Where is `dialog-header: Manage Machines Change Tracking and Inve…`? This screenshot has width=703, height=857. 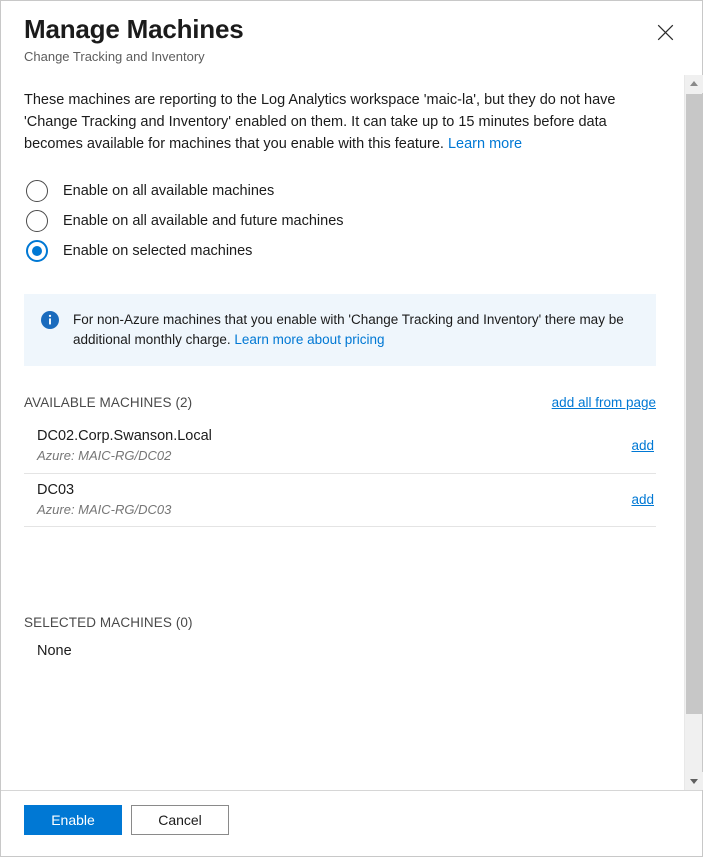
dialog-header: Manage Machines Change Tracking and Inve… is located at coordinates (351, 38).